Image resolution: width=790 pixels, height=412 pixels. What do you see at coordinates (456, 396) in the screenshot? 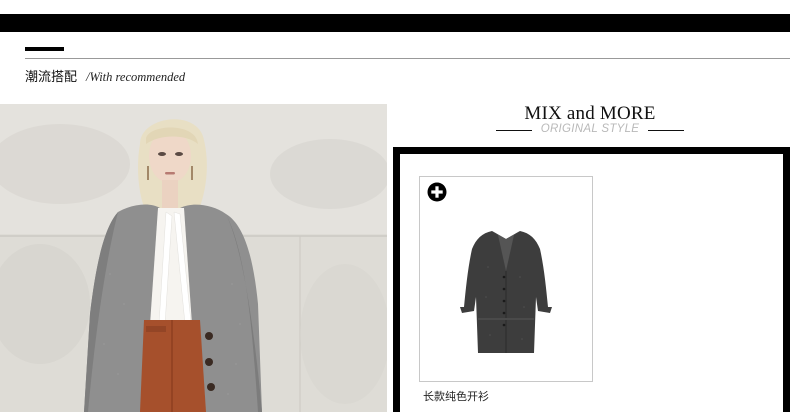
I see `product-name: 长款纯色开衫` at bounding box center [456, 396].